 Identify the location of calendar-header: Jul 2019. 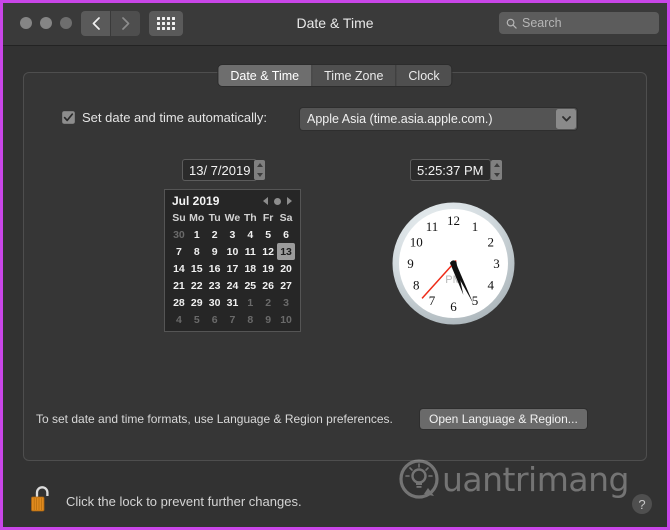
(232, 201).